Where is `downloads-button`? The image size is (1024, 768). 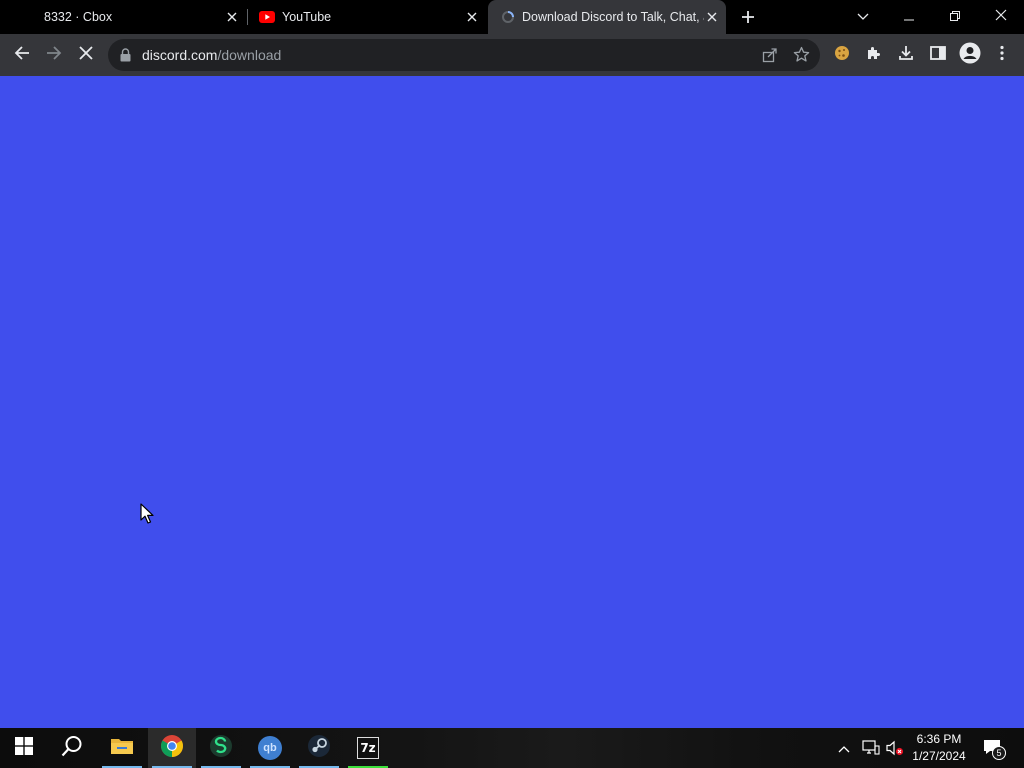
downloads-button is located at coordinates (906, 55).